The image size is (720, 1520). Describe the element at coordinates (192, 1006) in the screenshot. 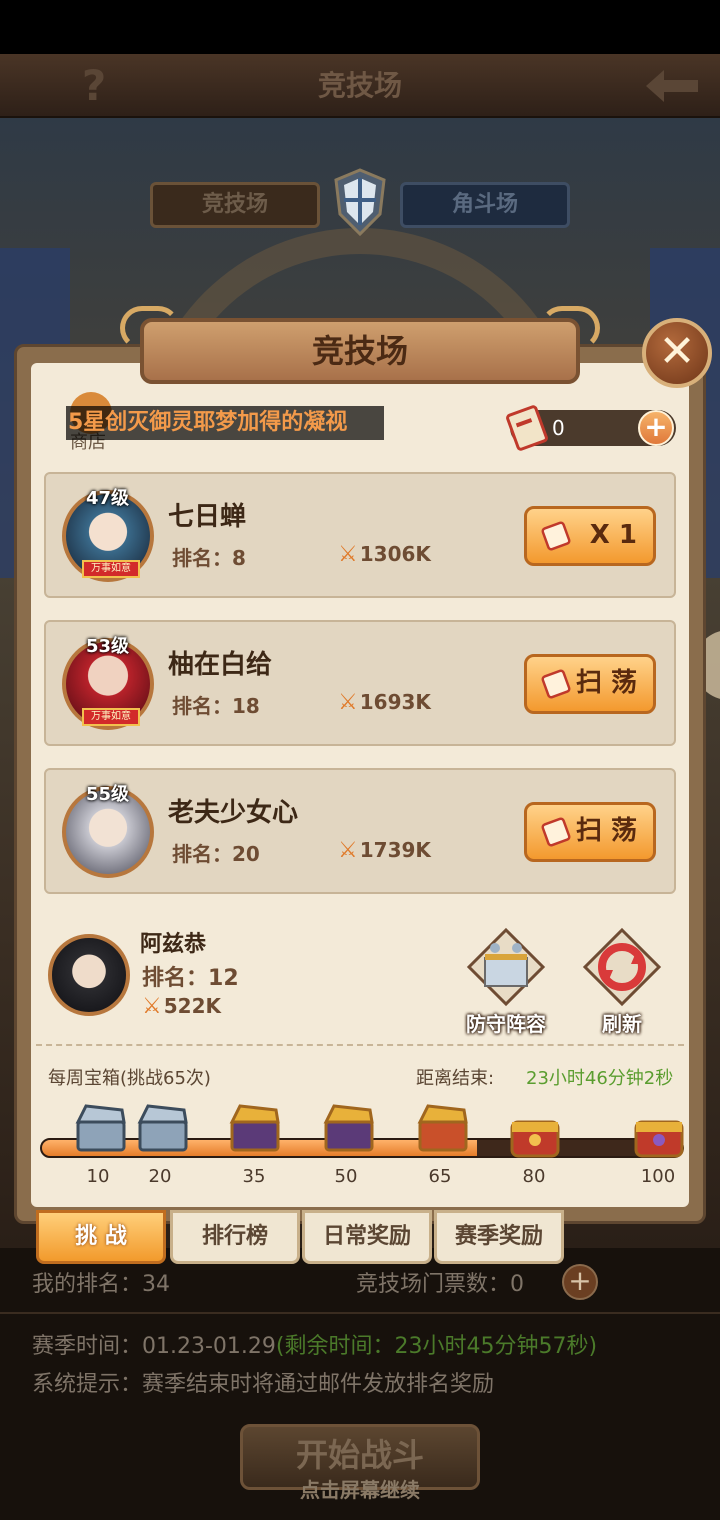

I see `power-value: 522K` at that location.